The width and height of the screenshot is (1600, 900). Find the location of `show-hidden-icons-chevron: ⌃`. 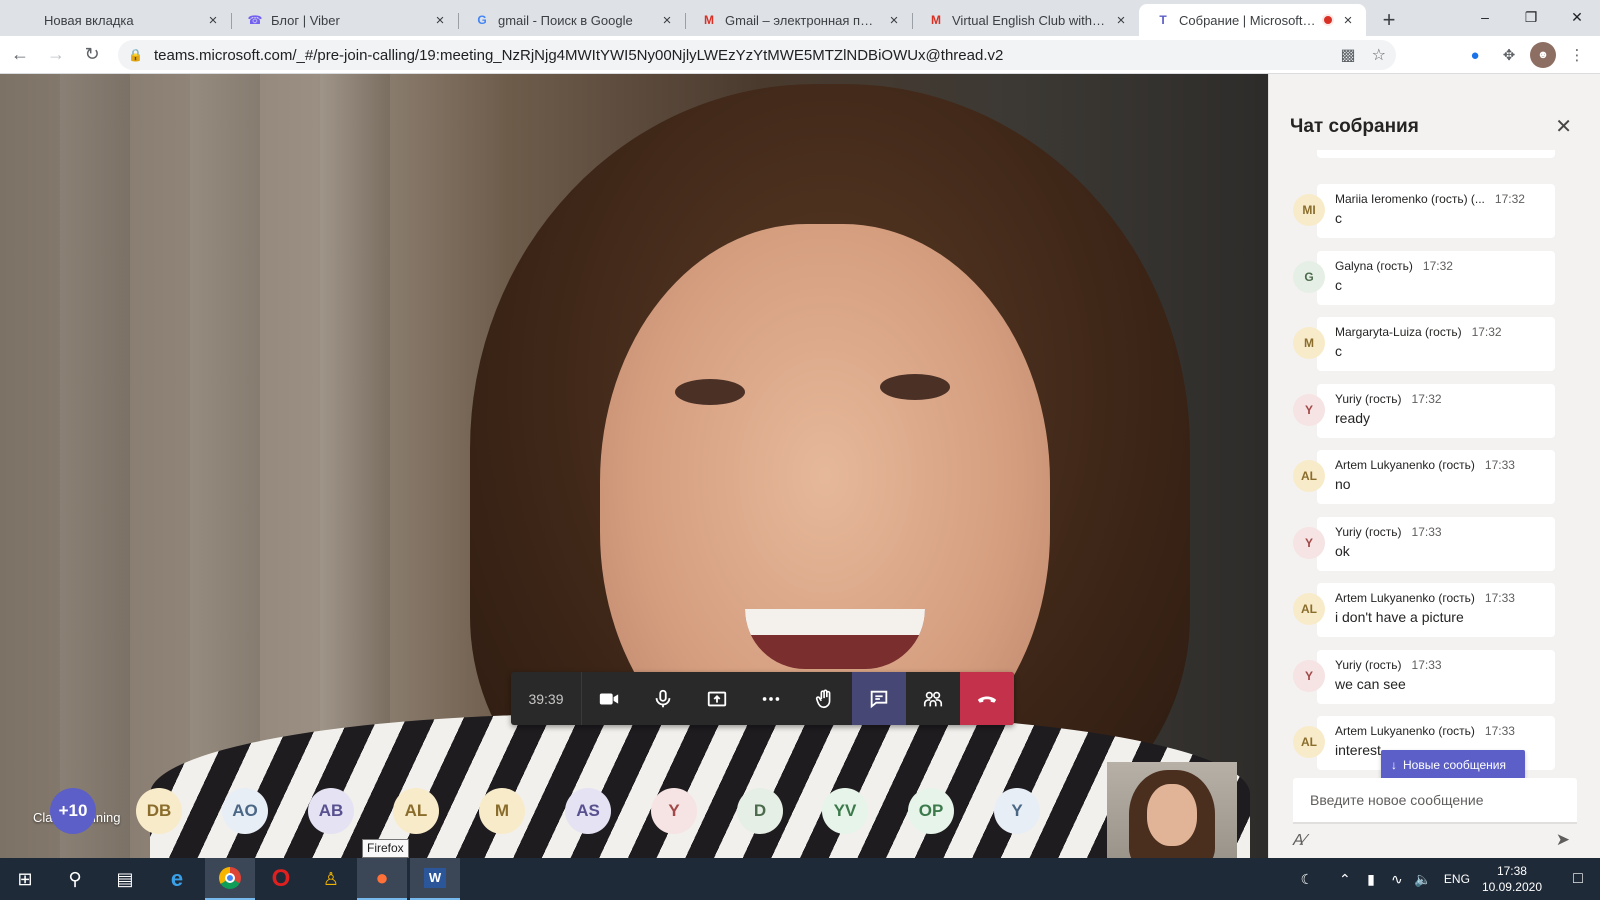

show-hidden-icons-chevron: ⌃ is located at coordinates (1345, 879).